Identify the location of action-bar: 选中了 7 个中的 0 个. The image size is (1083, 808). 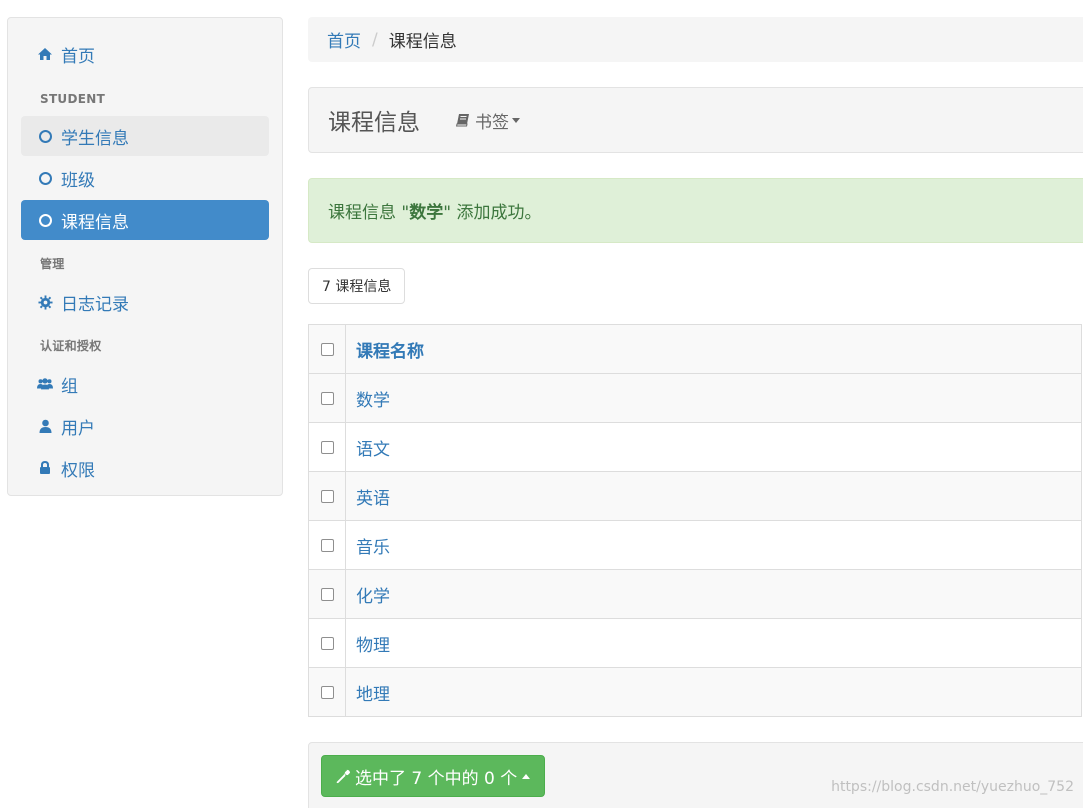
(695, 775).